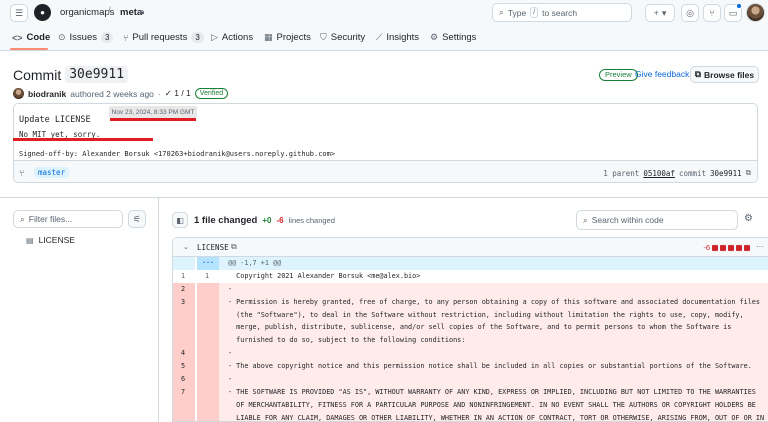 The height and width of the screenshot is (422, 768). What do you see at coordinates (706, 247) in the screenshot?
I see `diffstat-count: -6` at bounding box center [706, 247].